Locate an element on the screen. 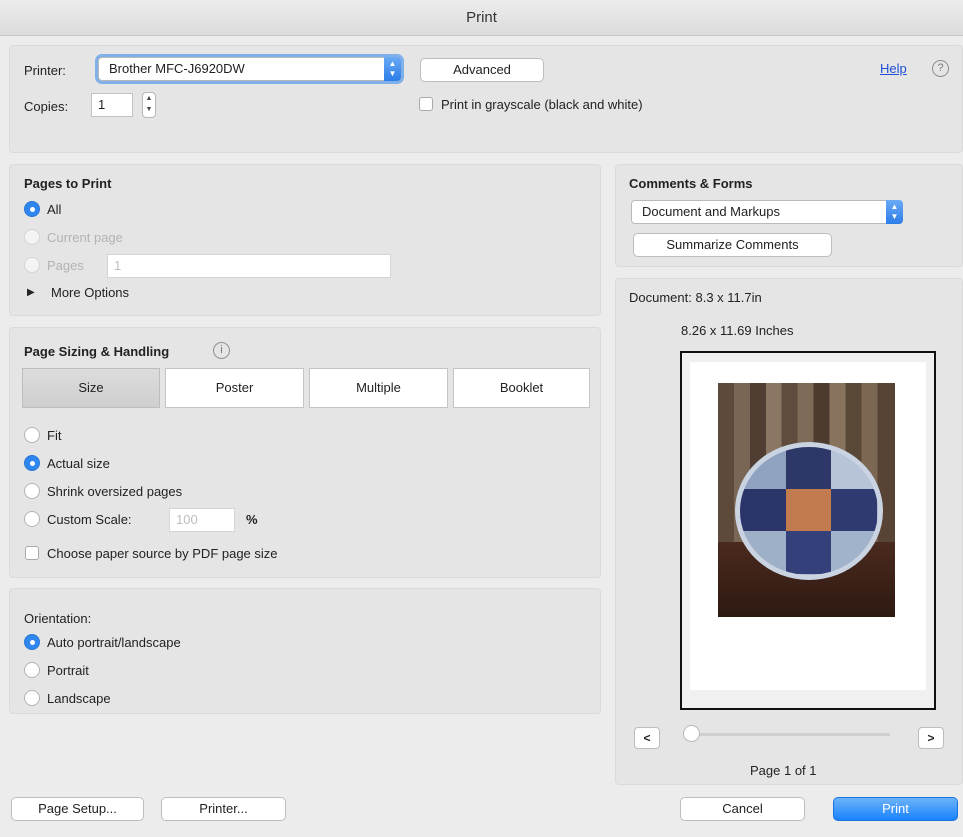 This screenshot has height=837, width=963. pages-range-radio is located at coordinates (32, 265).